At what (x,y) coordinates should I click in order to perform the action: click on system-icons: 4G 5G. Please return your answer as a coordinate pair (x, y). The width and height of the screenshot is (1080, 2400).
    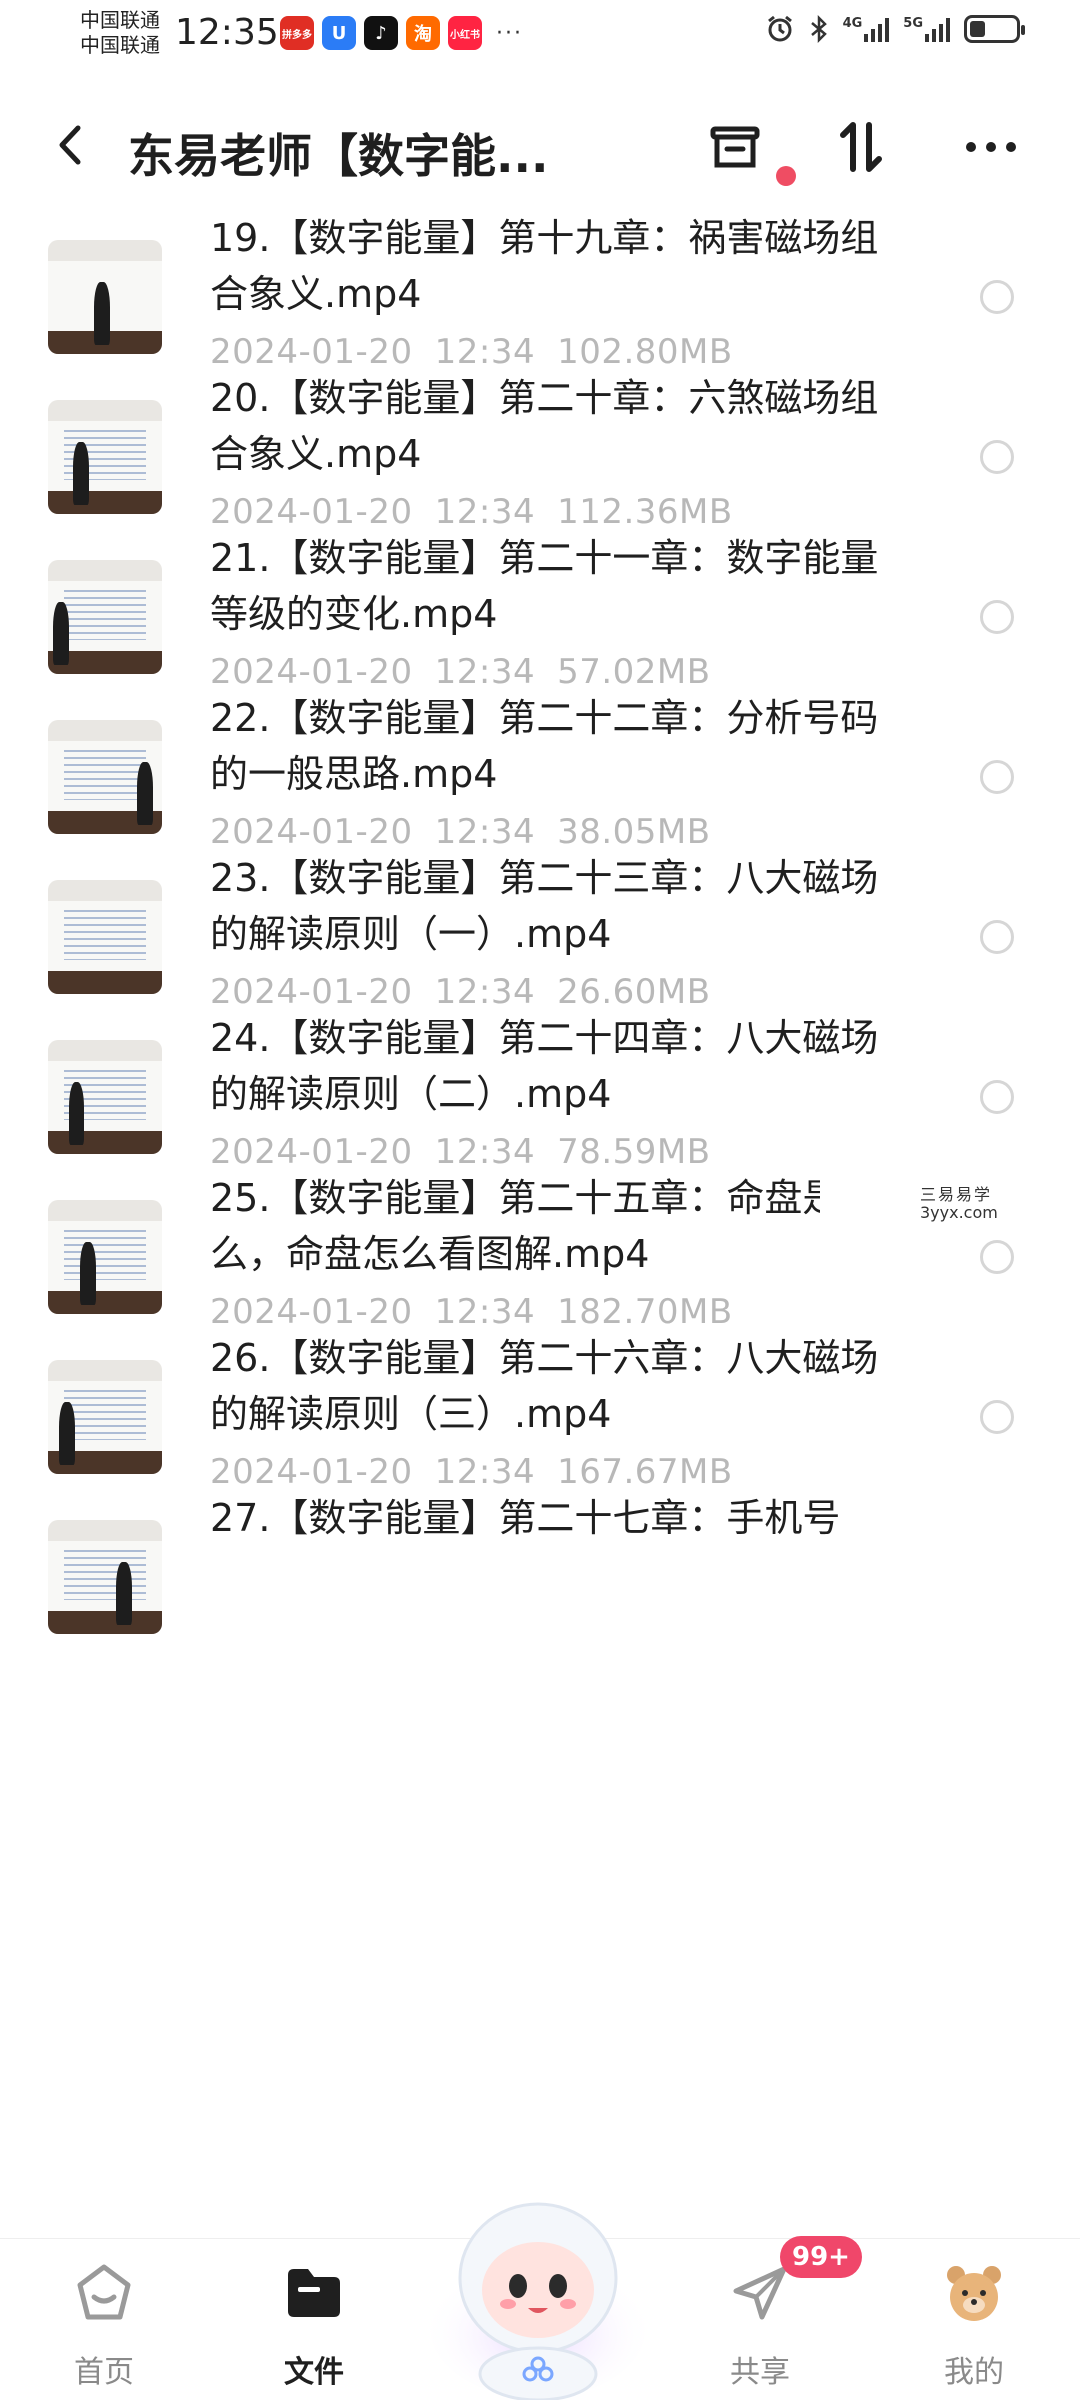
    Looking at the image, I should click on (895, 29).